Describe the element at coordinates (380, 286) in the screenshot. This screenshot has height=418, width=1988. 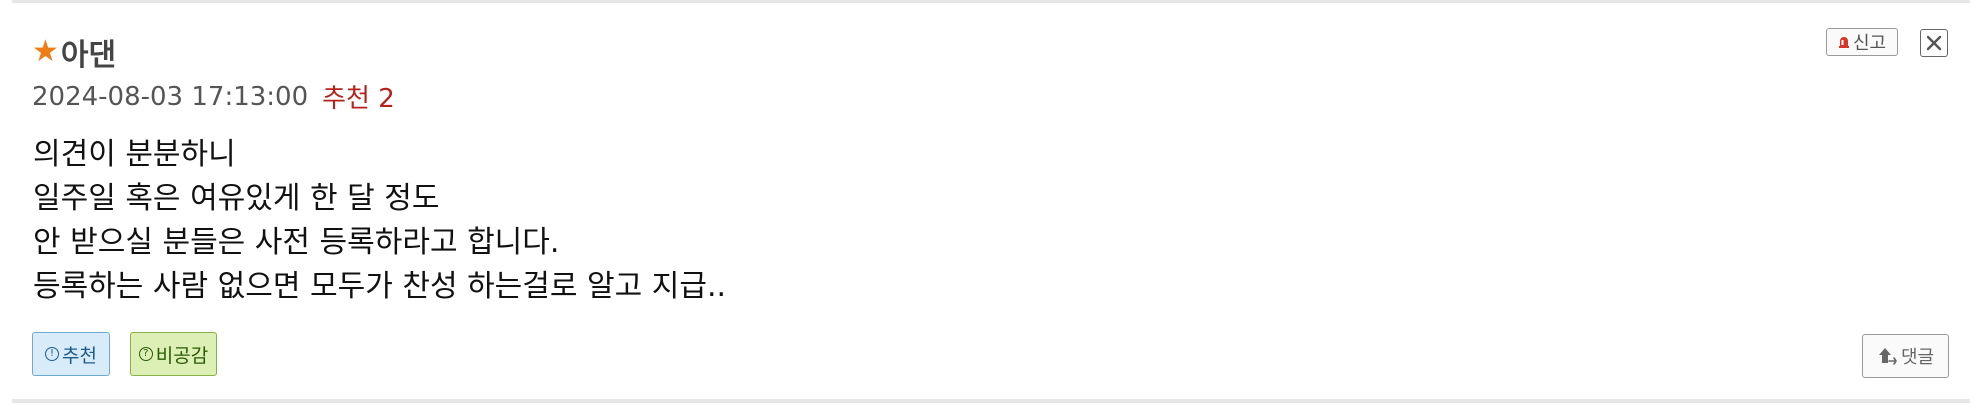
I see `comment-line: 등록하는 사람 없으면 모두가 찬성 하는걸로 알고 지급..` at that location.